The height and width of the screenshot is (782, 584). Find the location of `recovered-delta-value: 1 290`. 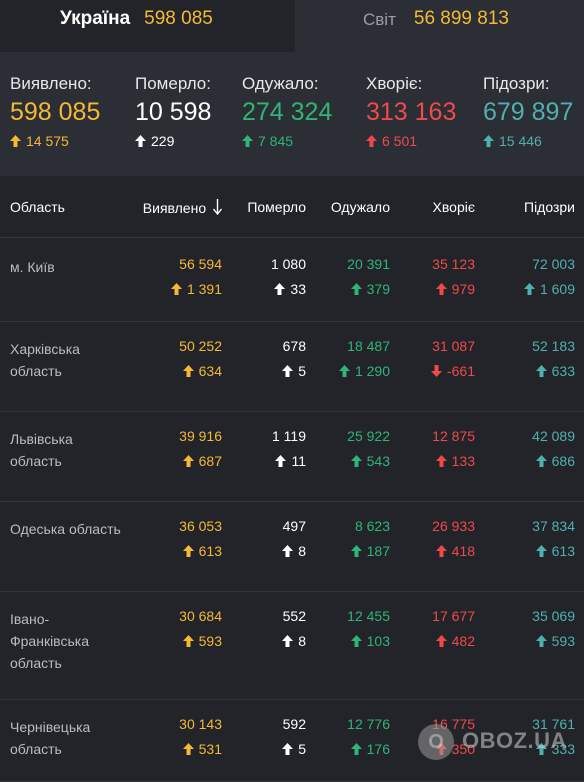

recovered-delta-value: 1 290 is located at coordinates (372, 371).